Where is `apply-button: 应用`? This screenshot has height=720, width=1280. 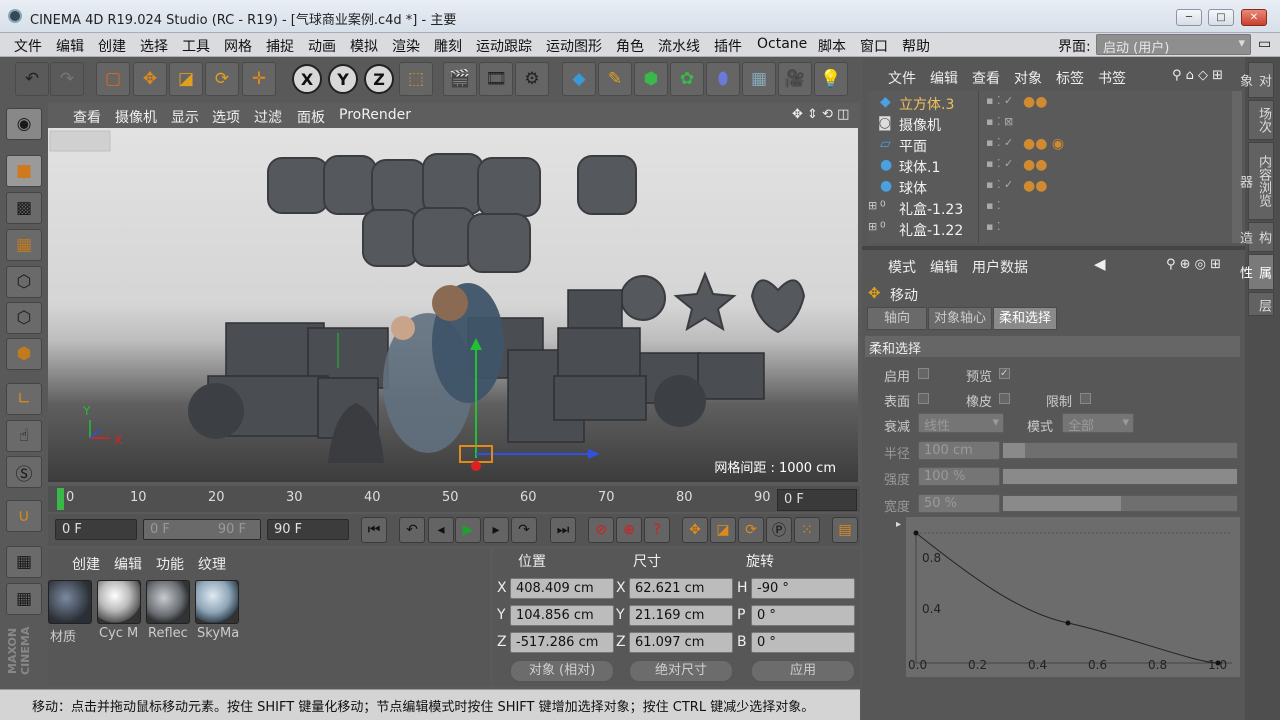
apply-button: 应用 is located at coordinates (803, 671).